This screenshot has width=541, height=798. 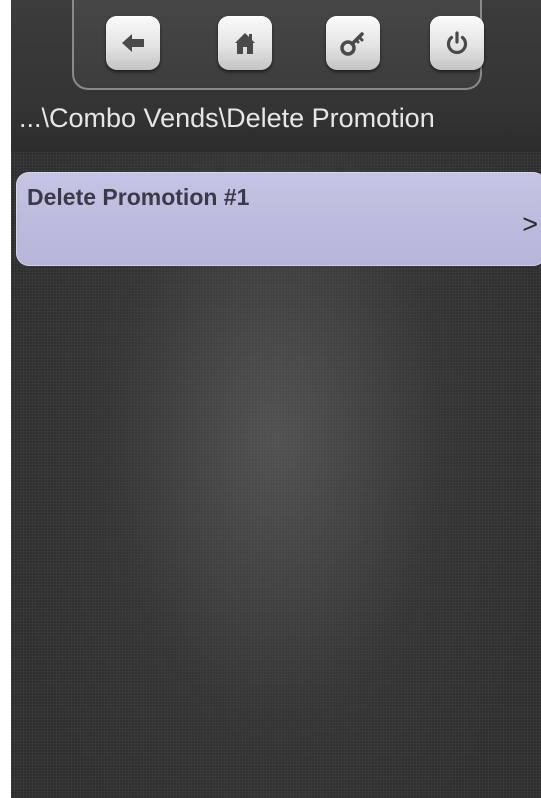 I want to click on key-icon, so click(x=352, y=44).